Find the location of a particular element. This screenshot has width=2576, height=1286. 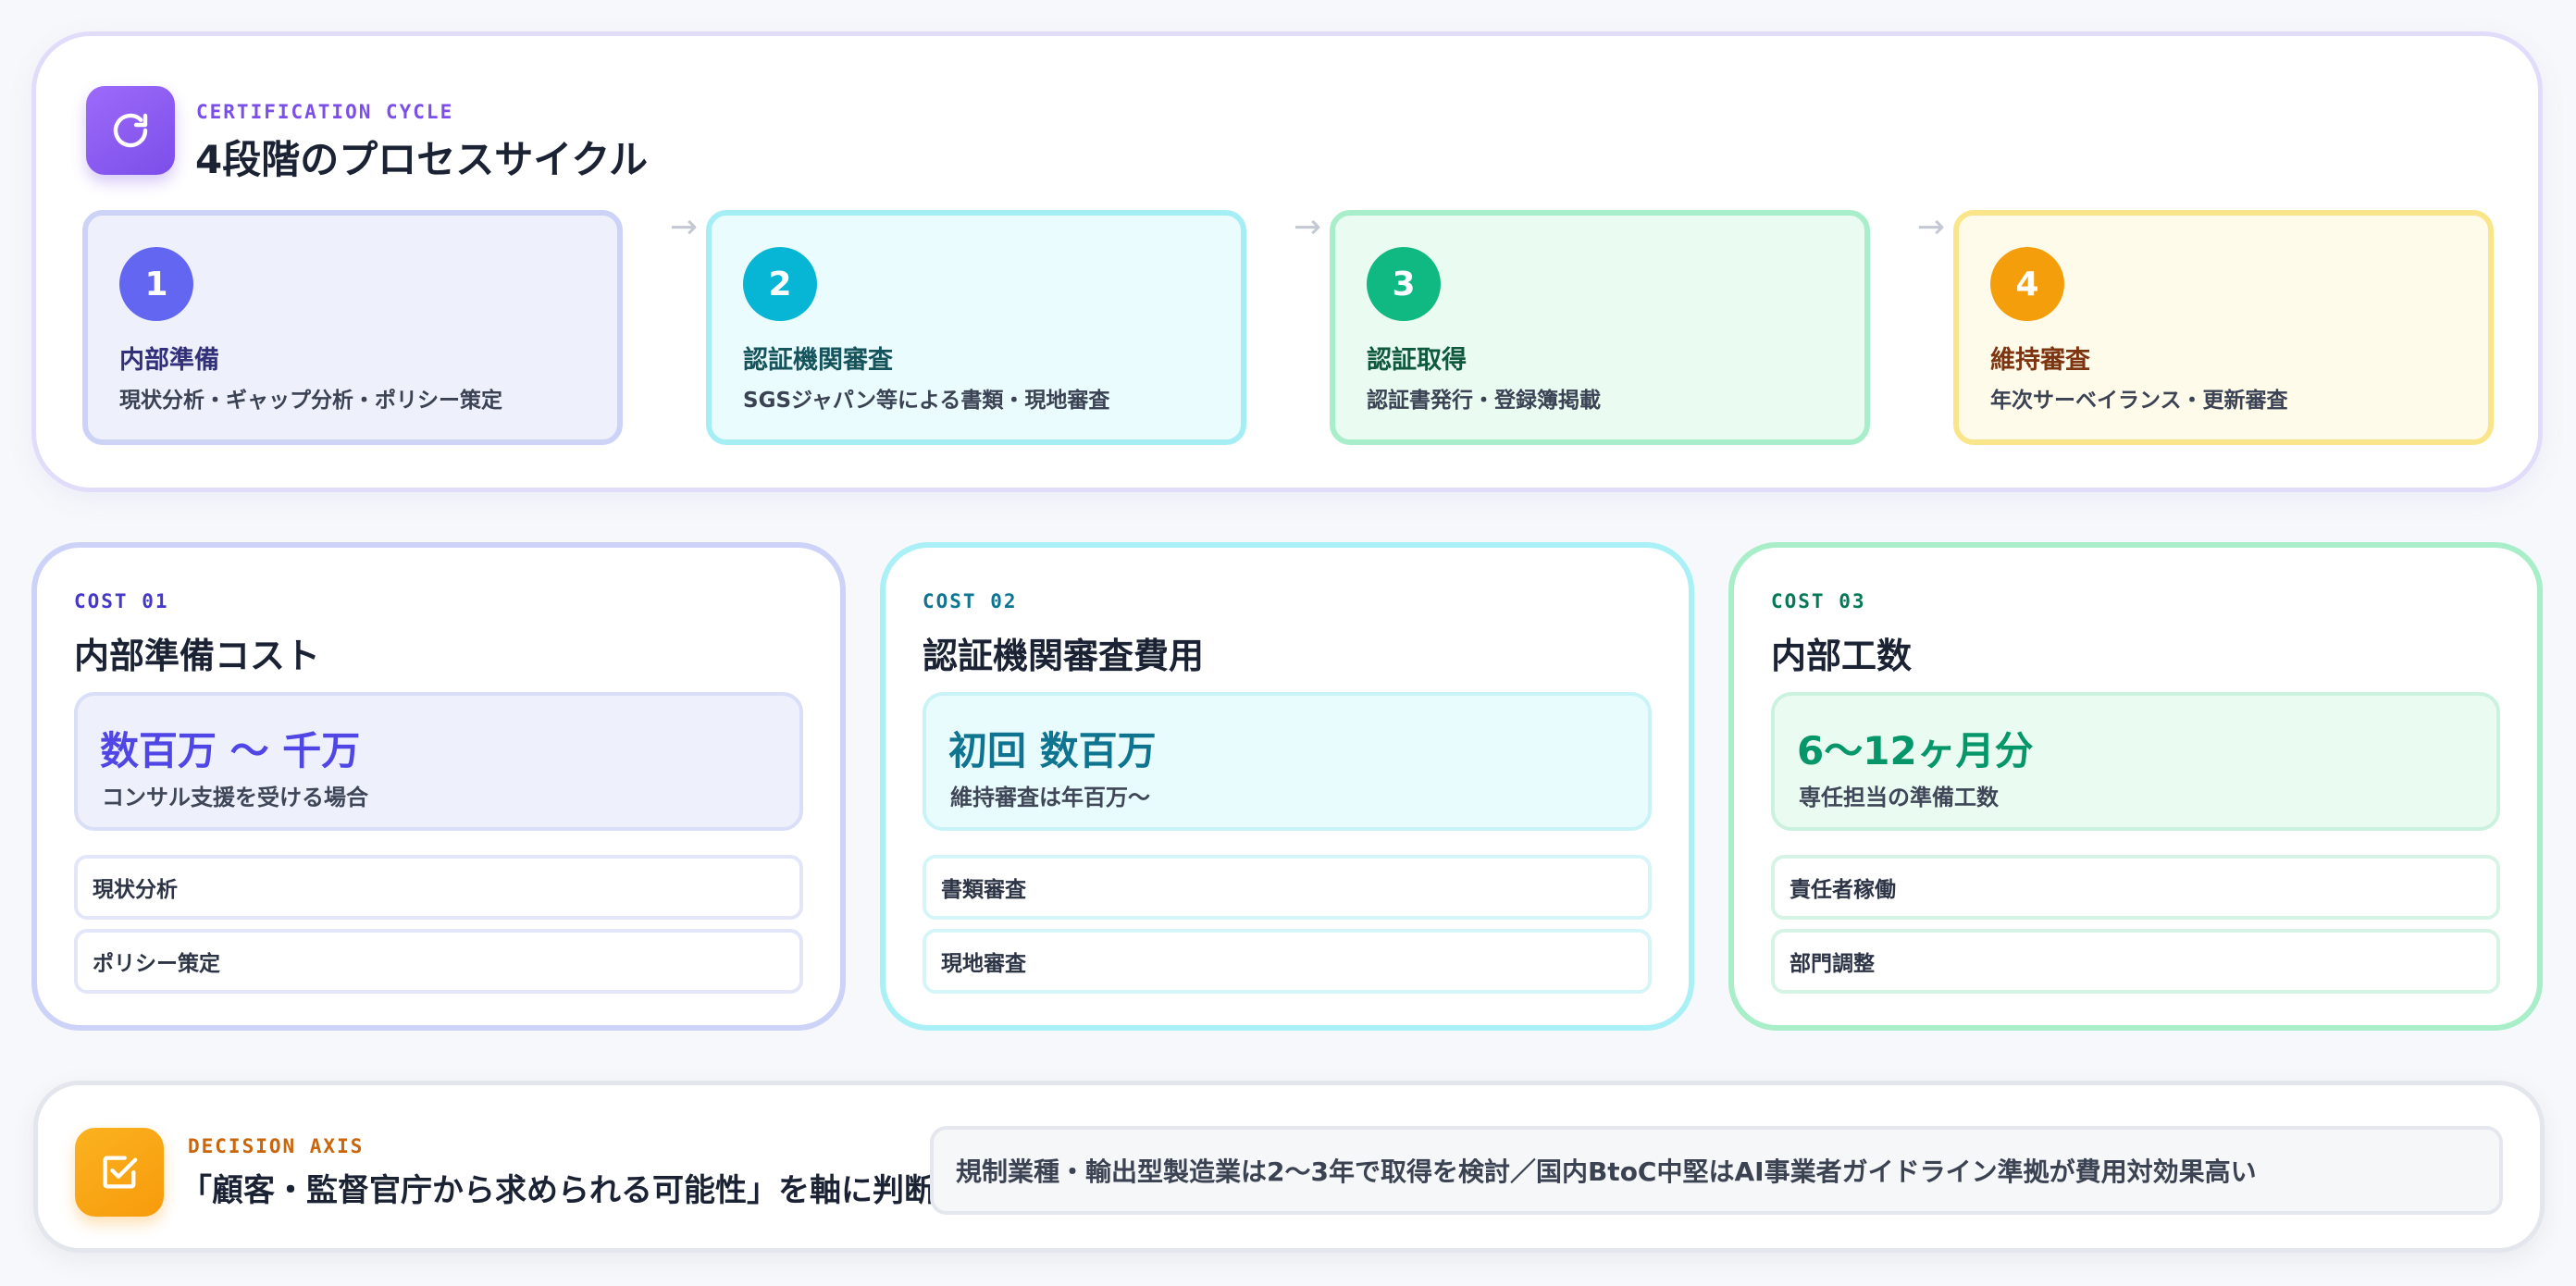

cost-eyebrow: COST 02 is located at coordinates (970, 601).